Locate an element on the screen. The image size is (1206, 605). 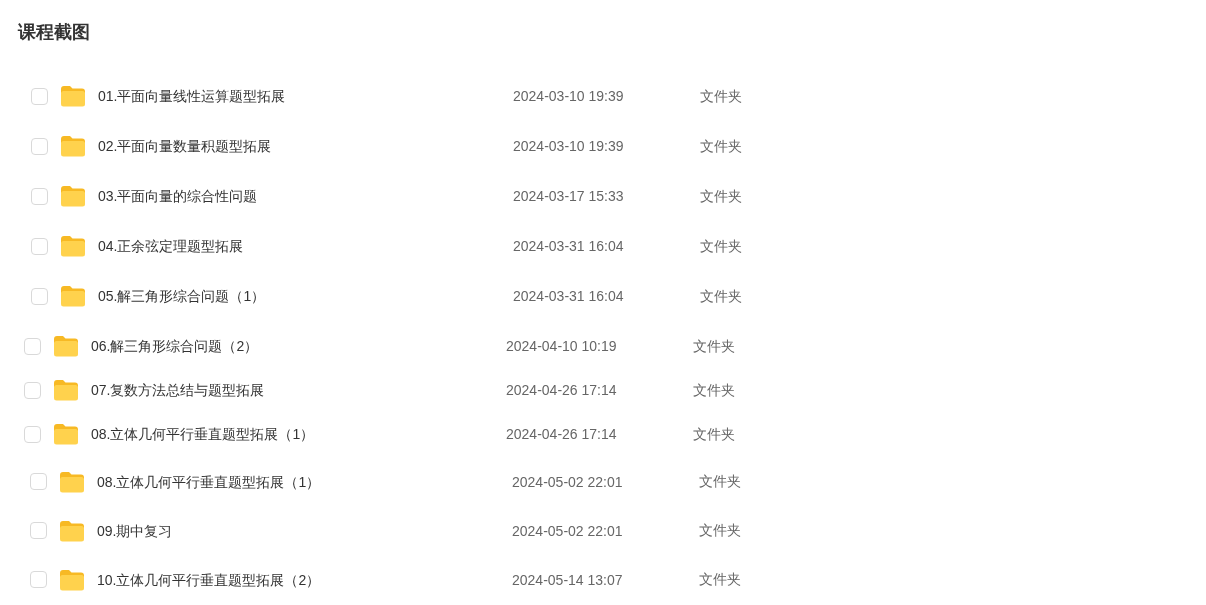
folder-name-link: 09.期中复习 is located at coordinates (135, 530).